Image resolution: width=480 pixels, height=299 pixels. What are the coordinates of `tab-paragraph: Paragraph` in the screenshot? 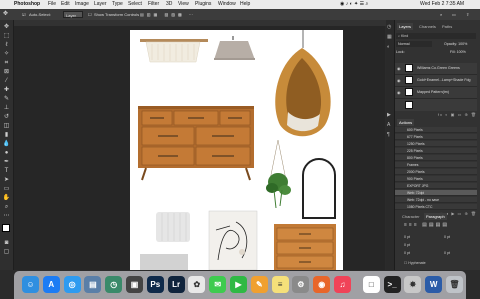 It's located at (435, 216).